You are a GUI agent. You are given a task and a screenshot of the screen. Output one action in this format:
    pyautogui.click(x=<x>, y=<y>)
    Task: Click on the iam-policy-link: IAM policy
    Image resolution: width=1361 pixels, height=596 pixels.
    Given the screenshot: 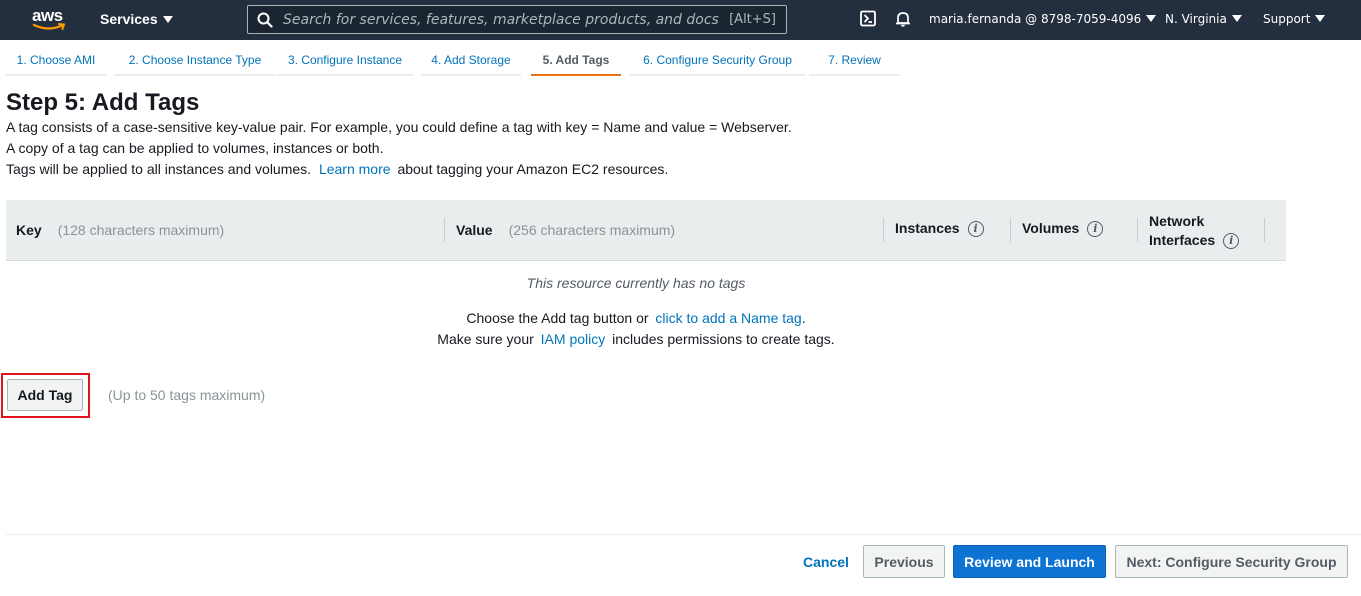 What is the action you would take?
    pyautogui.click(x=573, y=339)
    